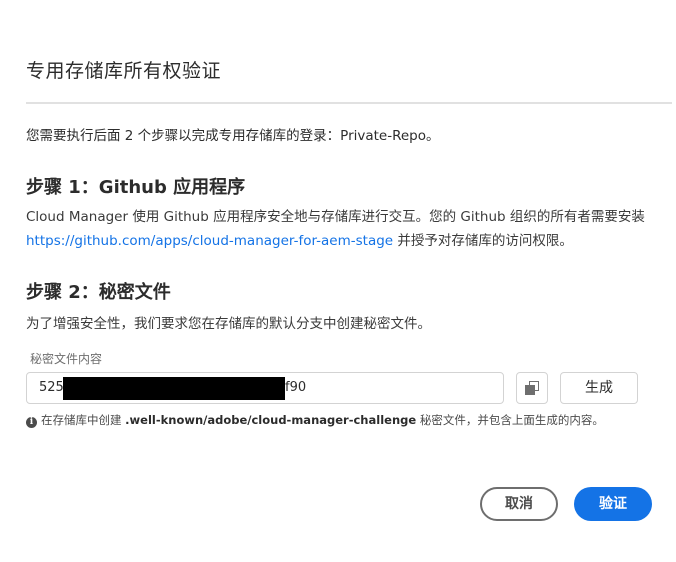  I want to click on help-text-end: 秘密文件，并包含上面生成的内容。, so click(510, 420).